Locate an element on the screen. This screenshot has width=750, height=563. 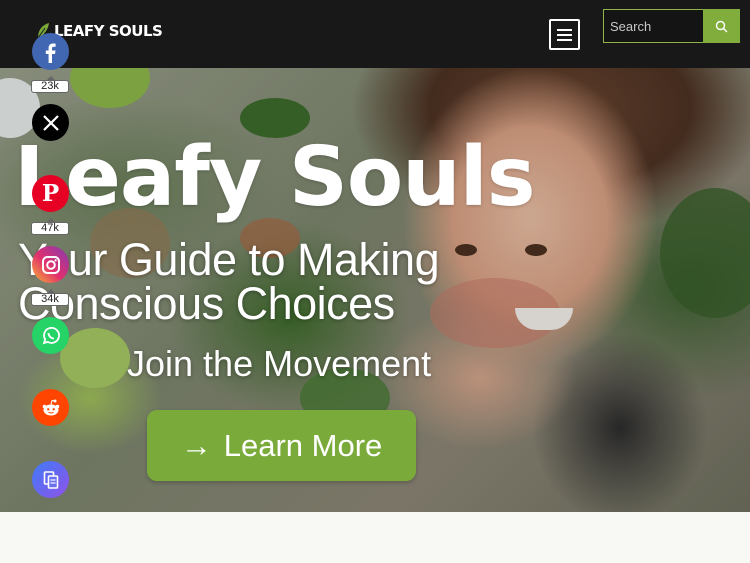
hamburger-menu-icon is located at coordinates (564, 29).